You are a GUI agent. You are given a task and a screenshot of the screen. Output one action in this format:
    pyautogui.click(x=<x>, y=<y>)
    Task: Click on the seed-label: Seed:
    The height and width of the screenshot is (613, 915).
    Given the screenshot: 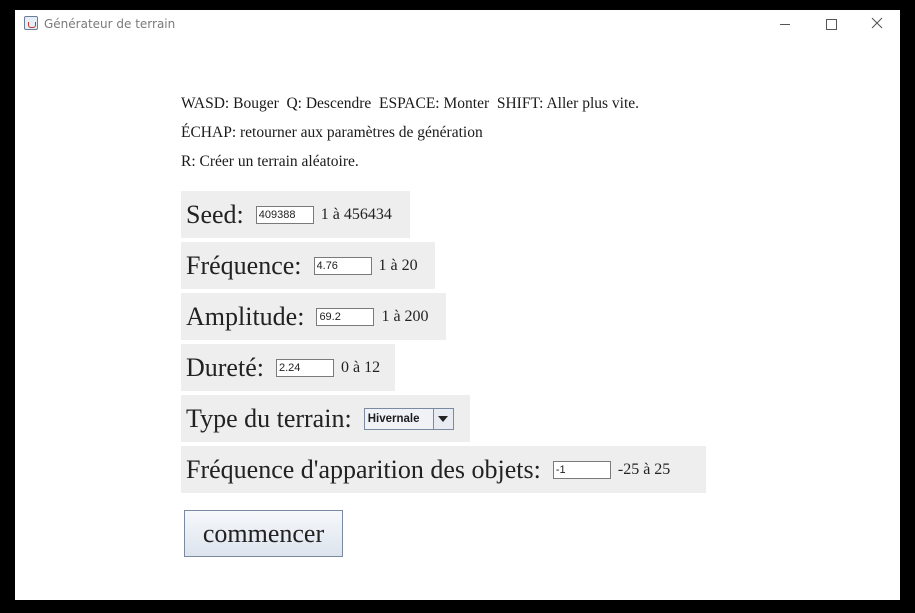 What is the action you would take?
    pyautogui.click(x=215, y=214)
    